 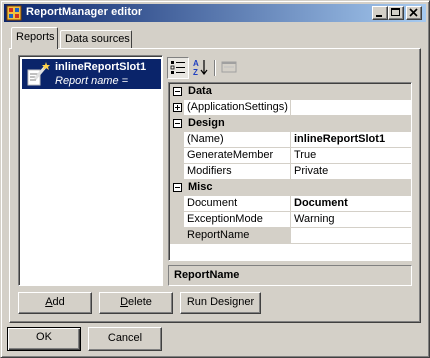 I want to click on property-name: ExceptionMode, so click(x=237, y=220).